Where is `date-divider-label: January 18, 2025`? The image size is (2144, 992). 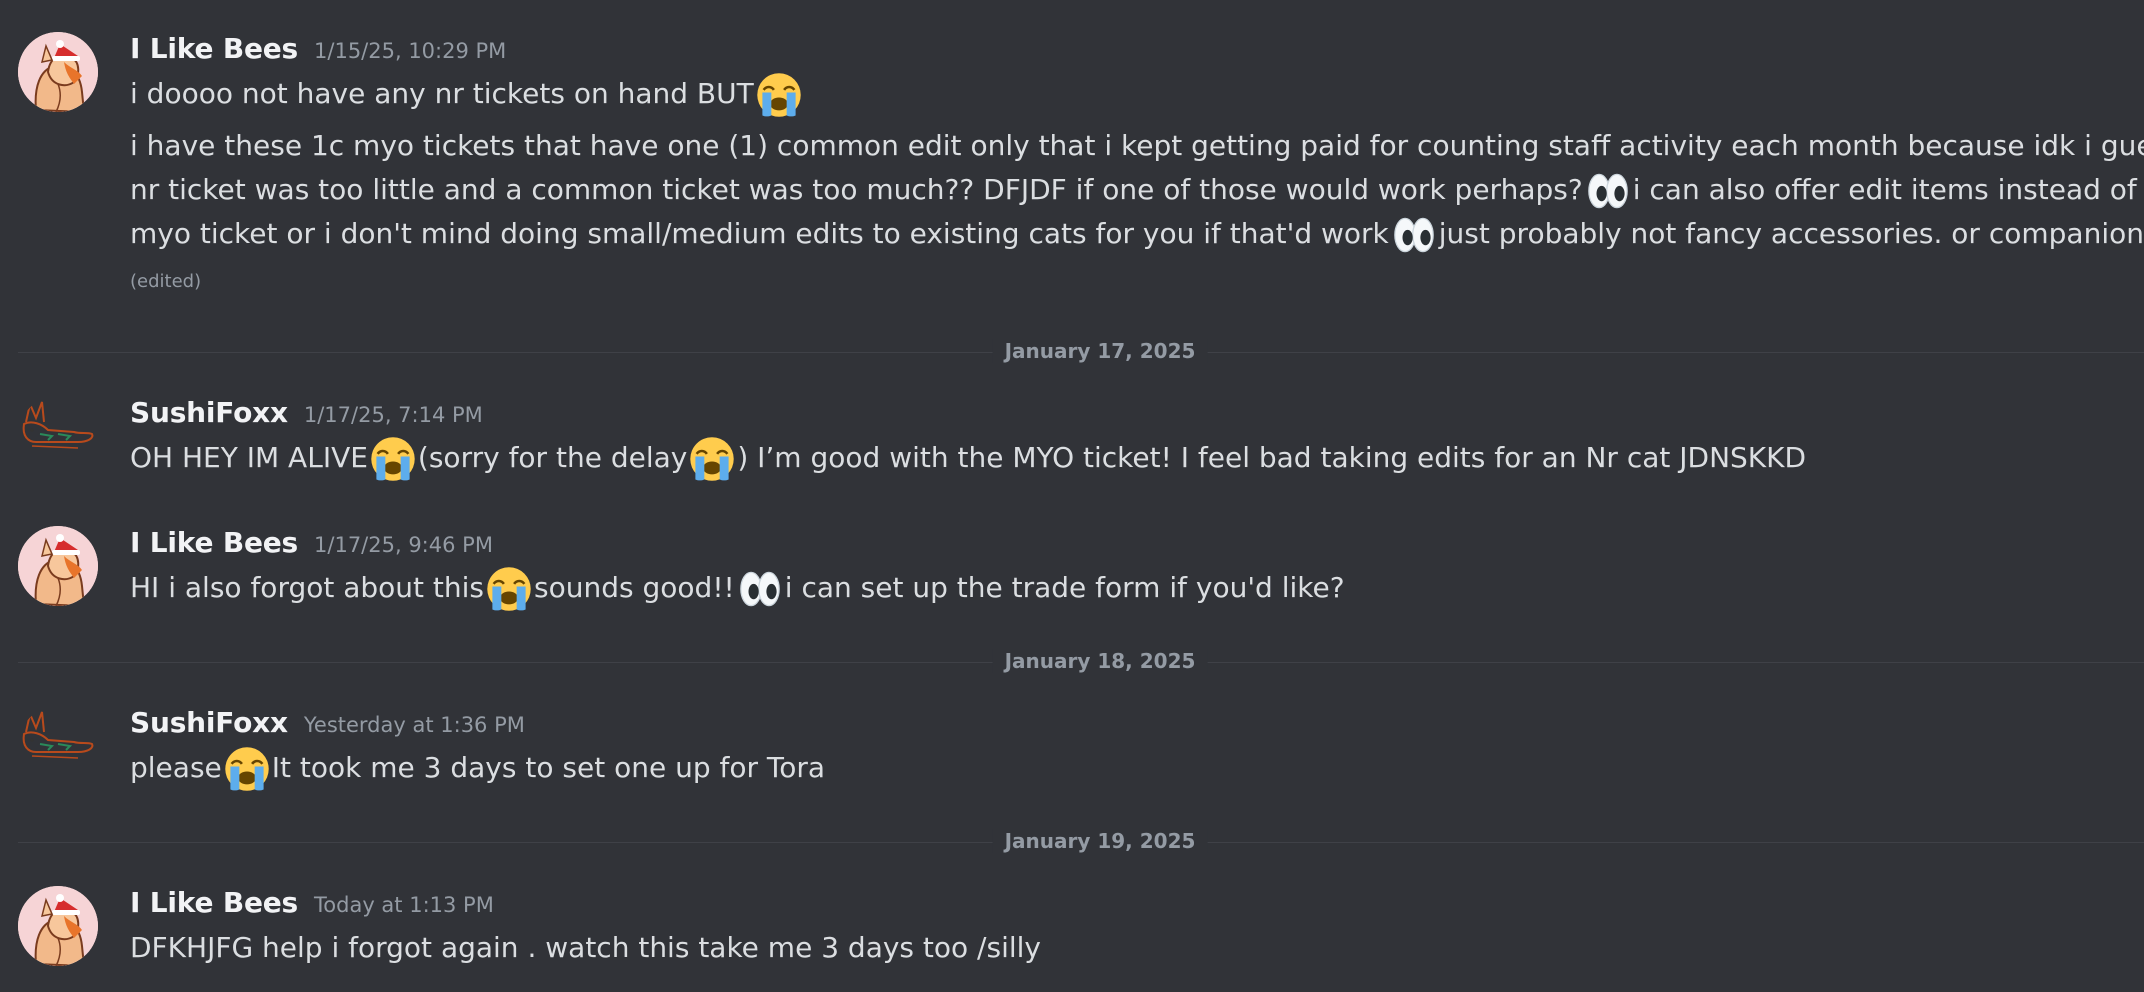
date-divider-label: January 18, 2025 is located at coordinates (1100, 661).